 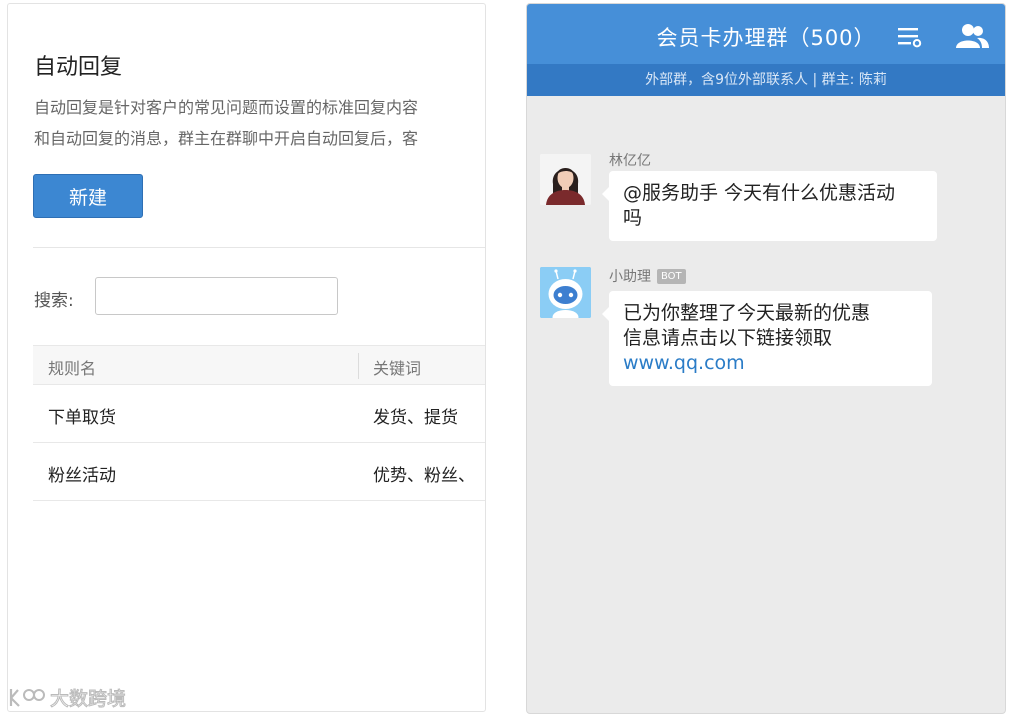 What do you see at coordinates (633, 218) in the screenshot?
I see `message-text: 吗` at bounding box center [633, 218].